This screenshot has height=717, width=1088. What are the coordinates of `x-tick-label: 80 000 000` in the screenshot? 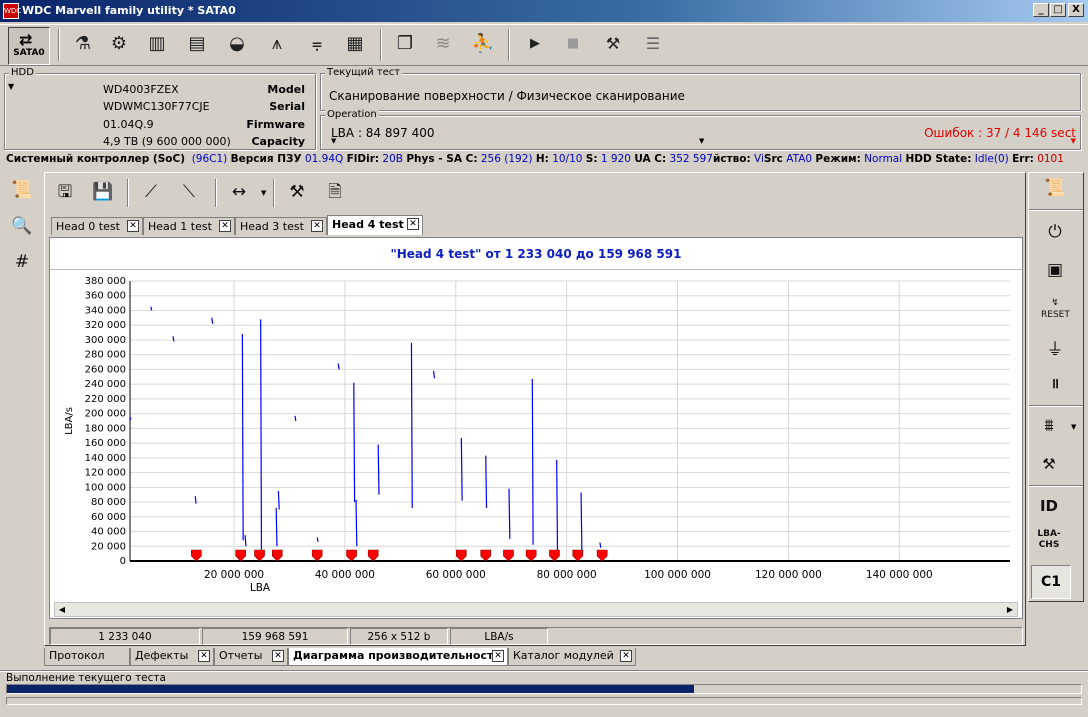 It's located at (567, 575).